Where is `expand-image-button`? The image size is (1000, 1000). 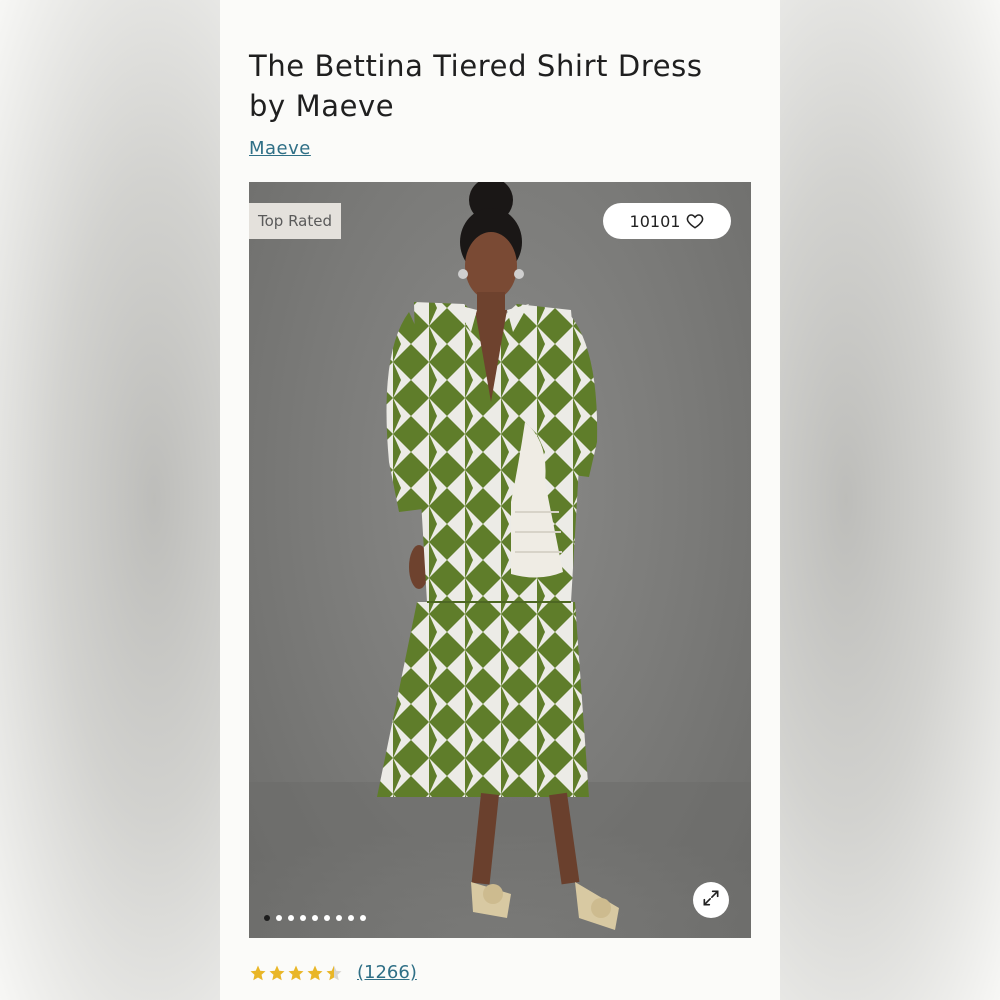 expand-image-button is located at coordinates (711, 900).